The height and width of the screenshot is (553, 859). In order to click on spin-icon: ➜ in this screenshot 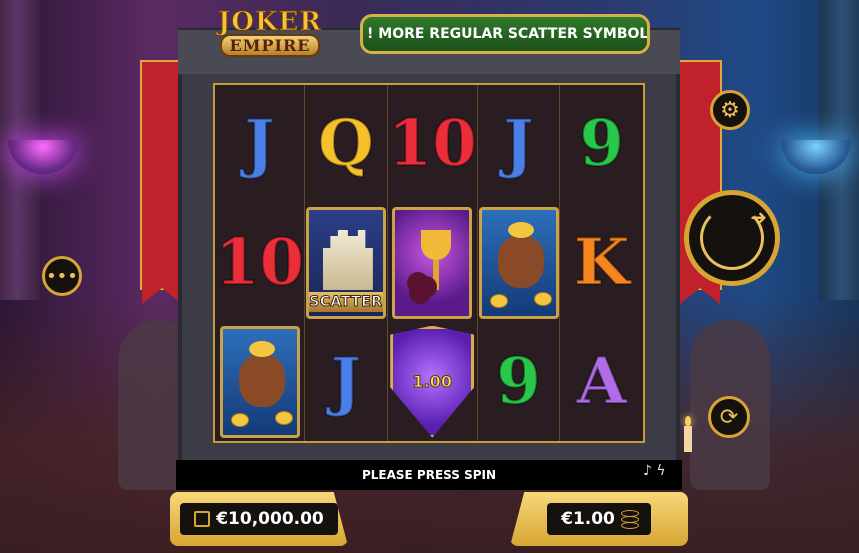, I will do `click(733, 237)`.